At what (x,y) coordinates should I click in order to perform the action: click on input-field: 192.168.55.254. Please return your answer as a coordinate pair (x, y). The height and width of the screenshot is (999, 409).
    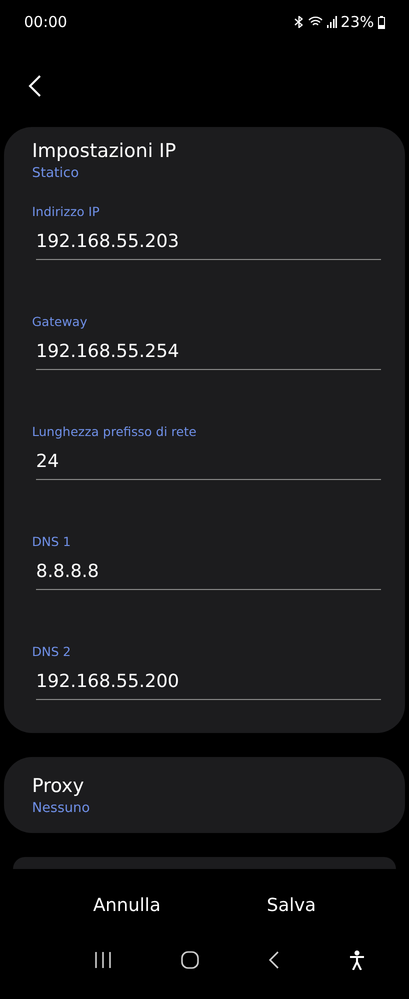
    Looking at the image, I should click on (208, 353).